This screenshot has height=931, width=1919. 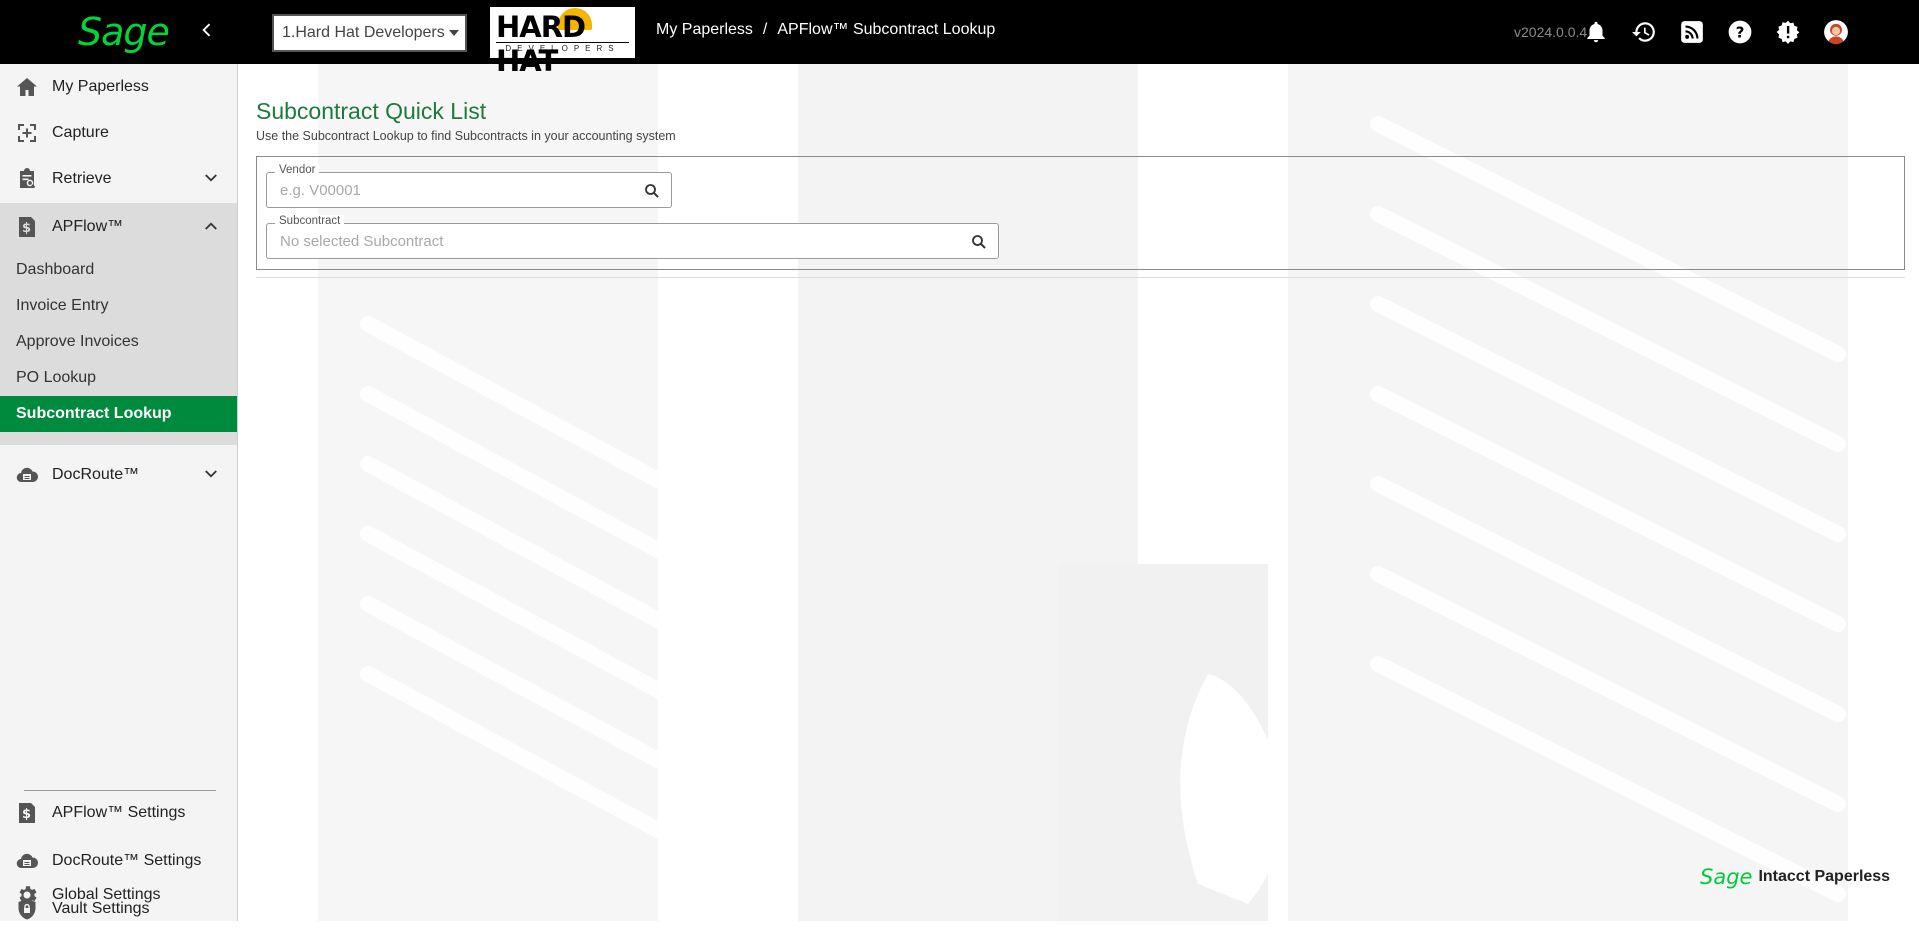 I want to click on sidebar-item-label: Capture, so click(x=80, y=132).